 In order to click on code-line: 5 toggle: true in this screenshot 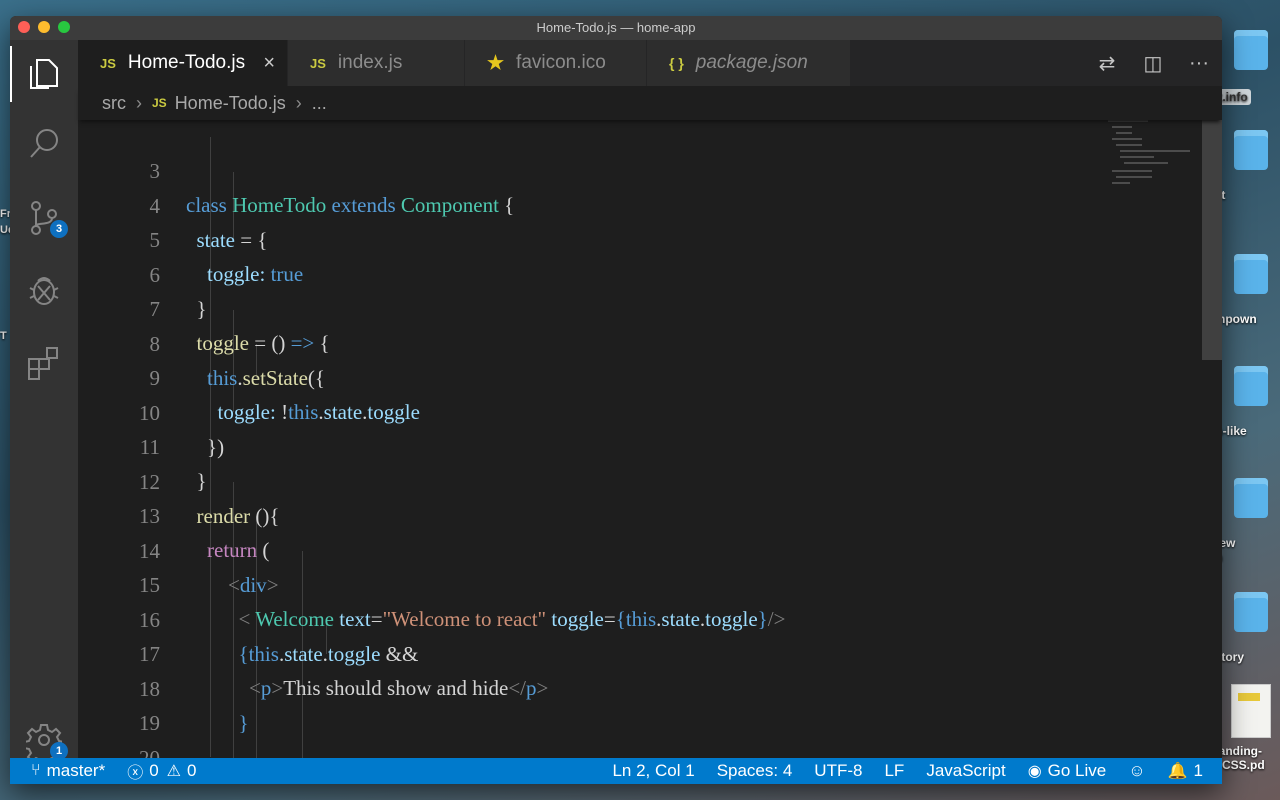, I will do `click(638, 237)`.